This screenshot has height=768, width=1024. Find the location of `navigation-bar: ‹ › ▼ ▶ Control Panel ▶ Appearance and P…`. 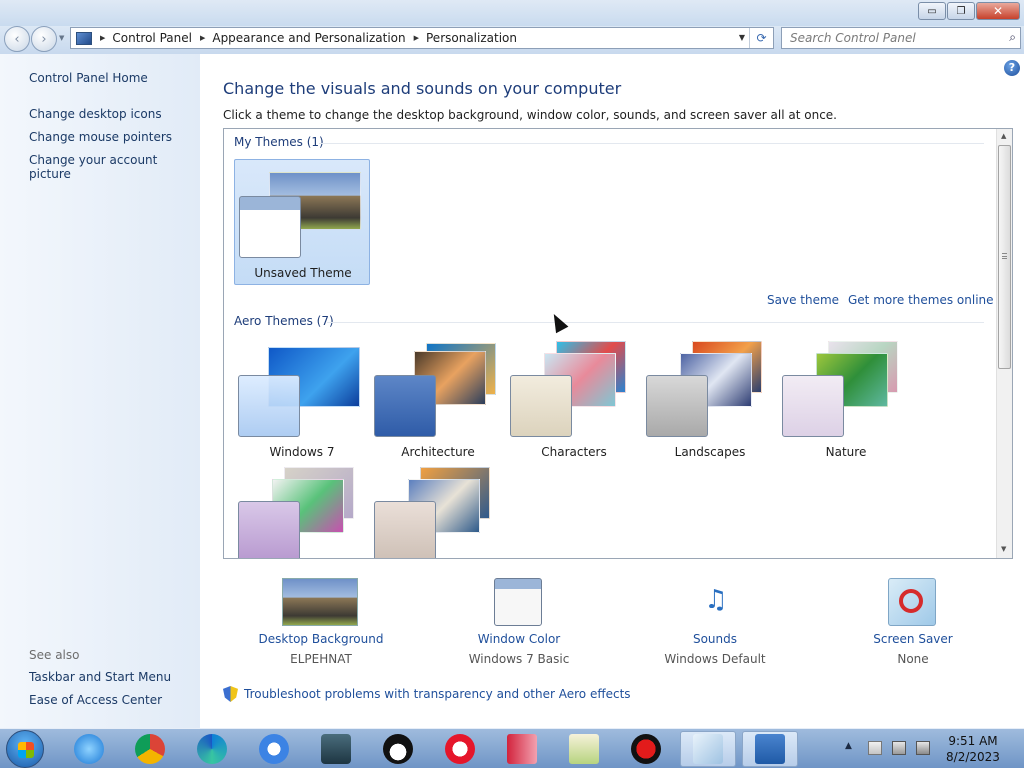

navigation-bar: ‹ › ▼ ▶ Control Panel ▶ Appearance and P… is located at coordinates (512, 40).